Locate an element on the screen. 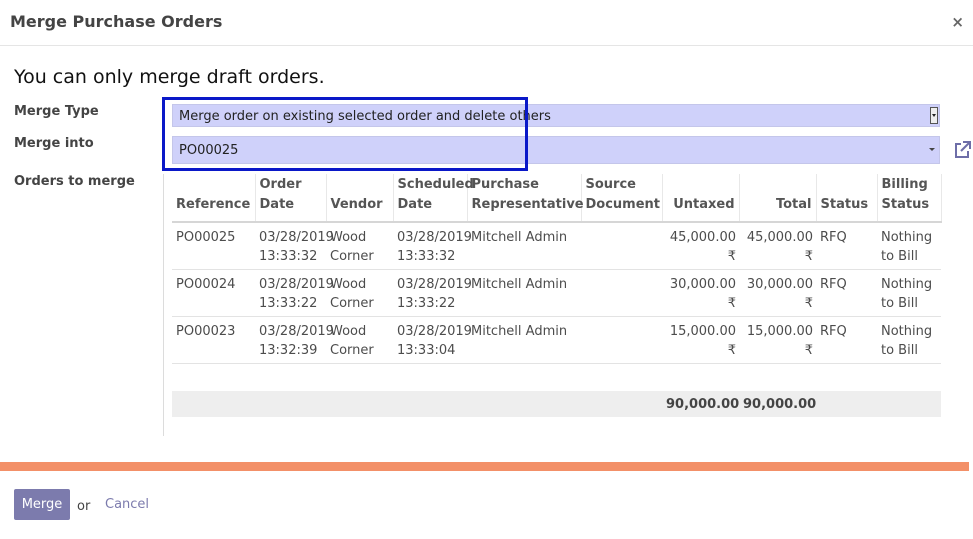 Image resolution: width=973 pixels, height=539 pixels. orders-to-merge-label: Orders to merge is located at coordinates (74, 181).